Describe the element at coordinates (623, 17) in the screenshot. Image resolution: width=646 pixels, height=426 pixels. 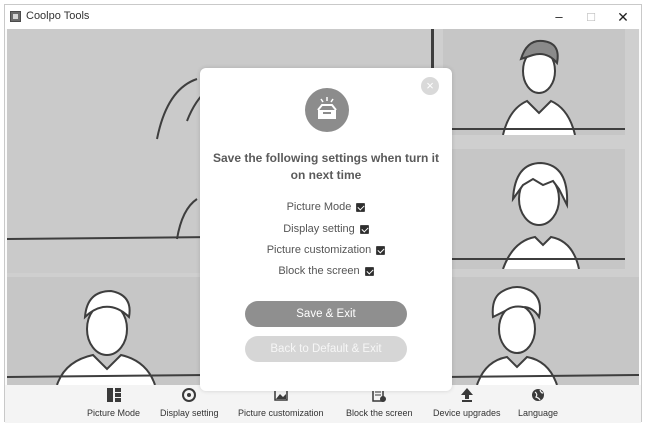
I see `close-window-button: ✕` at that location.